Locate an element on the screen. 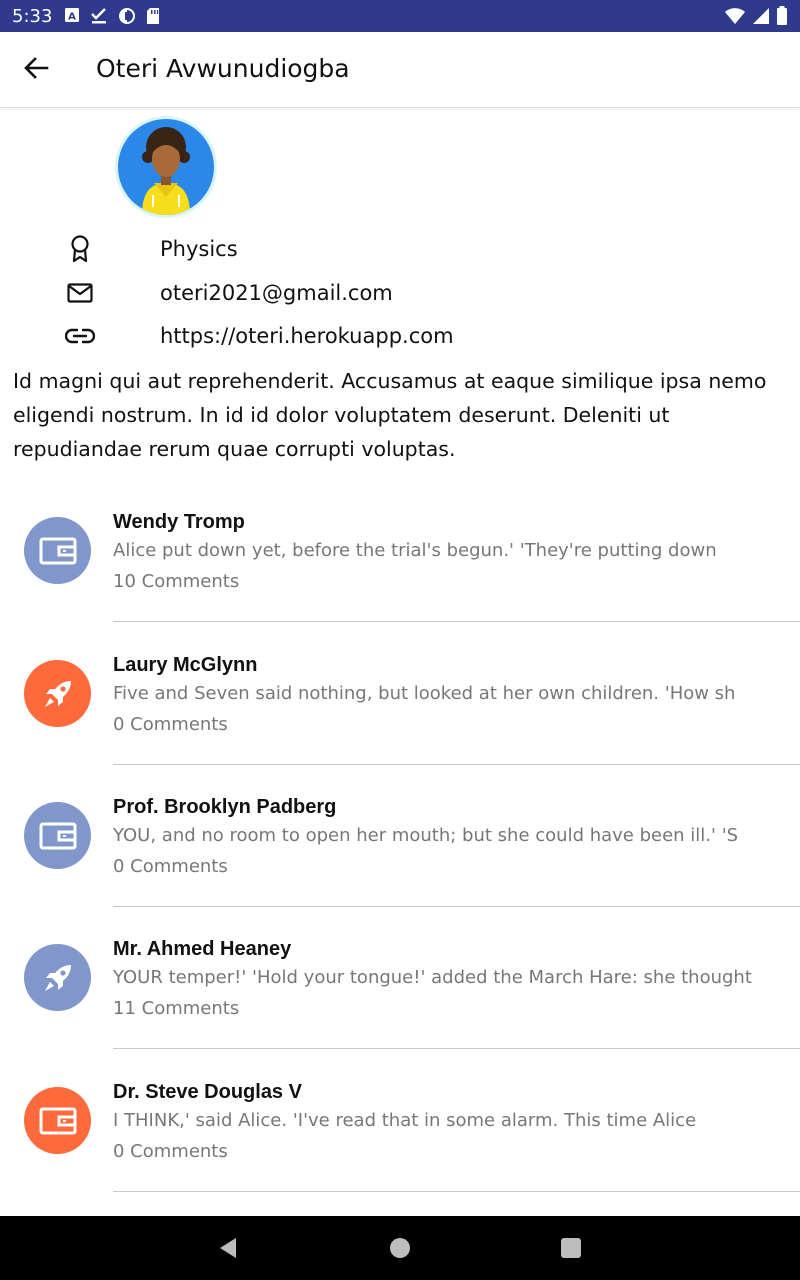 The width and height of the screenshot is (800, 1280). circle-home-icon is located at coordinates (400, 1248).